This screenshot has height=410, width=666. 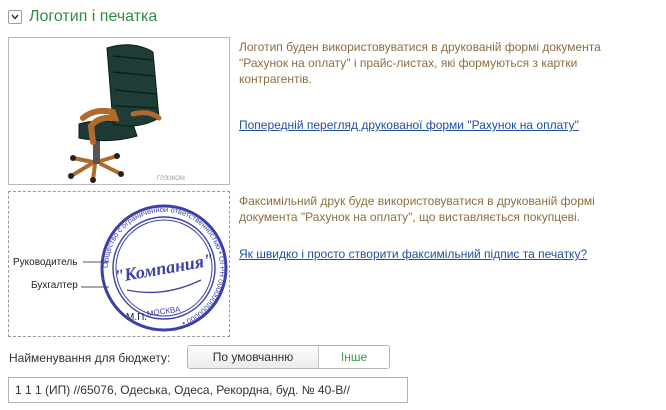 I want to click on budget-name-toggle: По умовчанню Інше, so click(x=288, y=357).